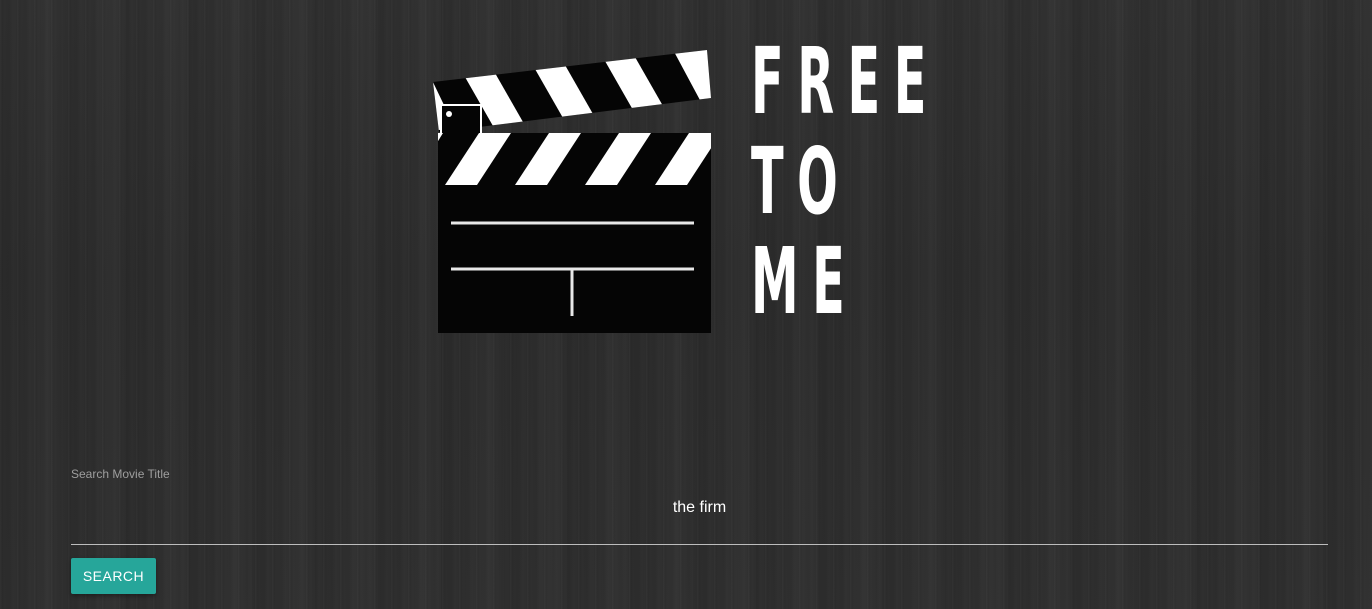  What do you see at coordinates (801, 181) in the screenshot?
I see `logo-line-to: TO` at bounding box center [801, 181].